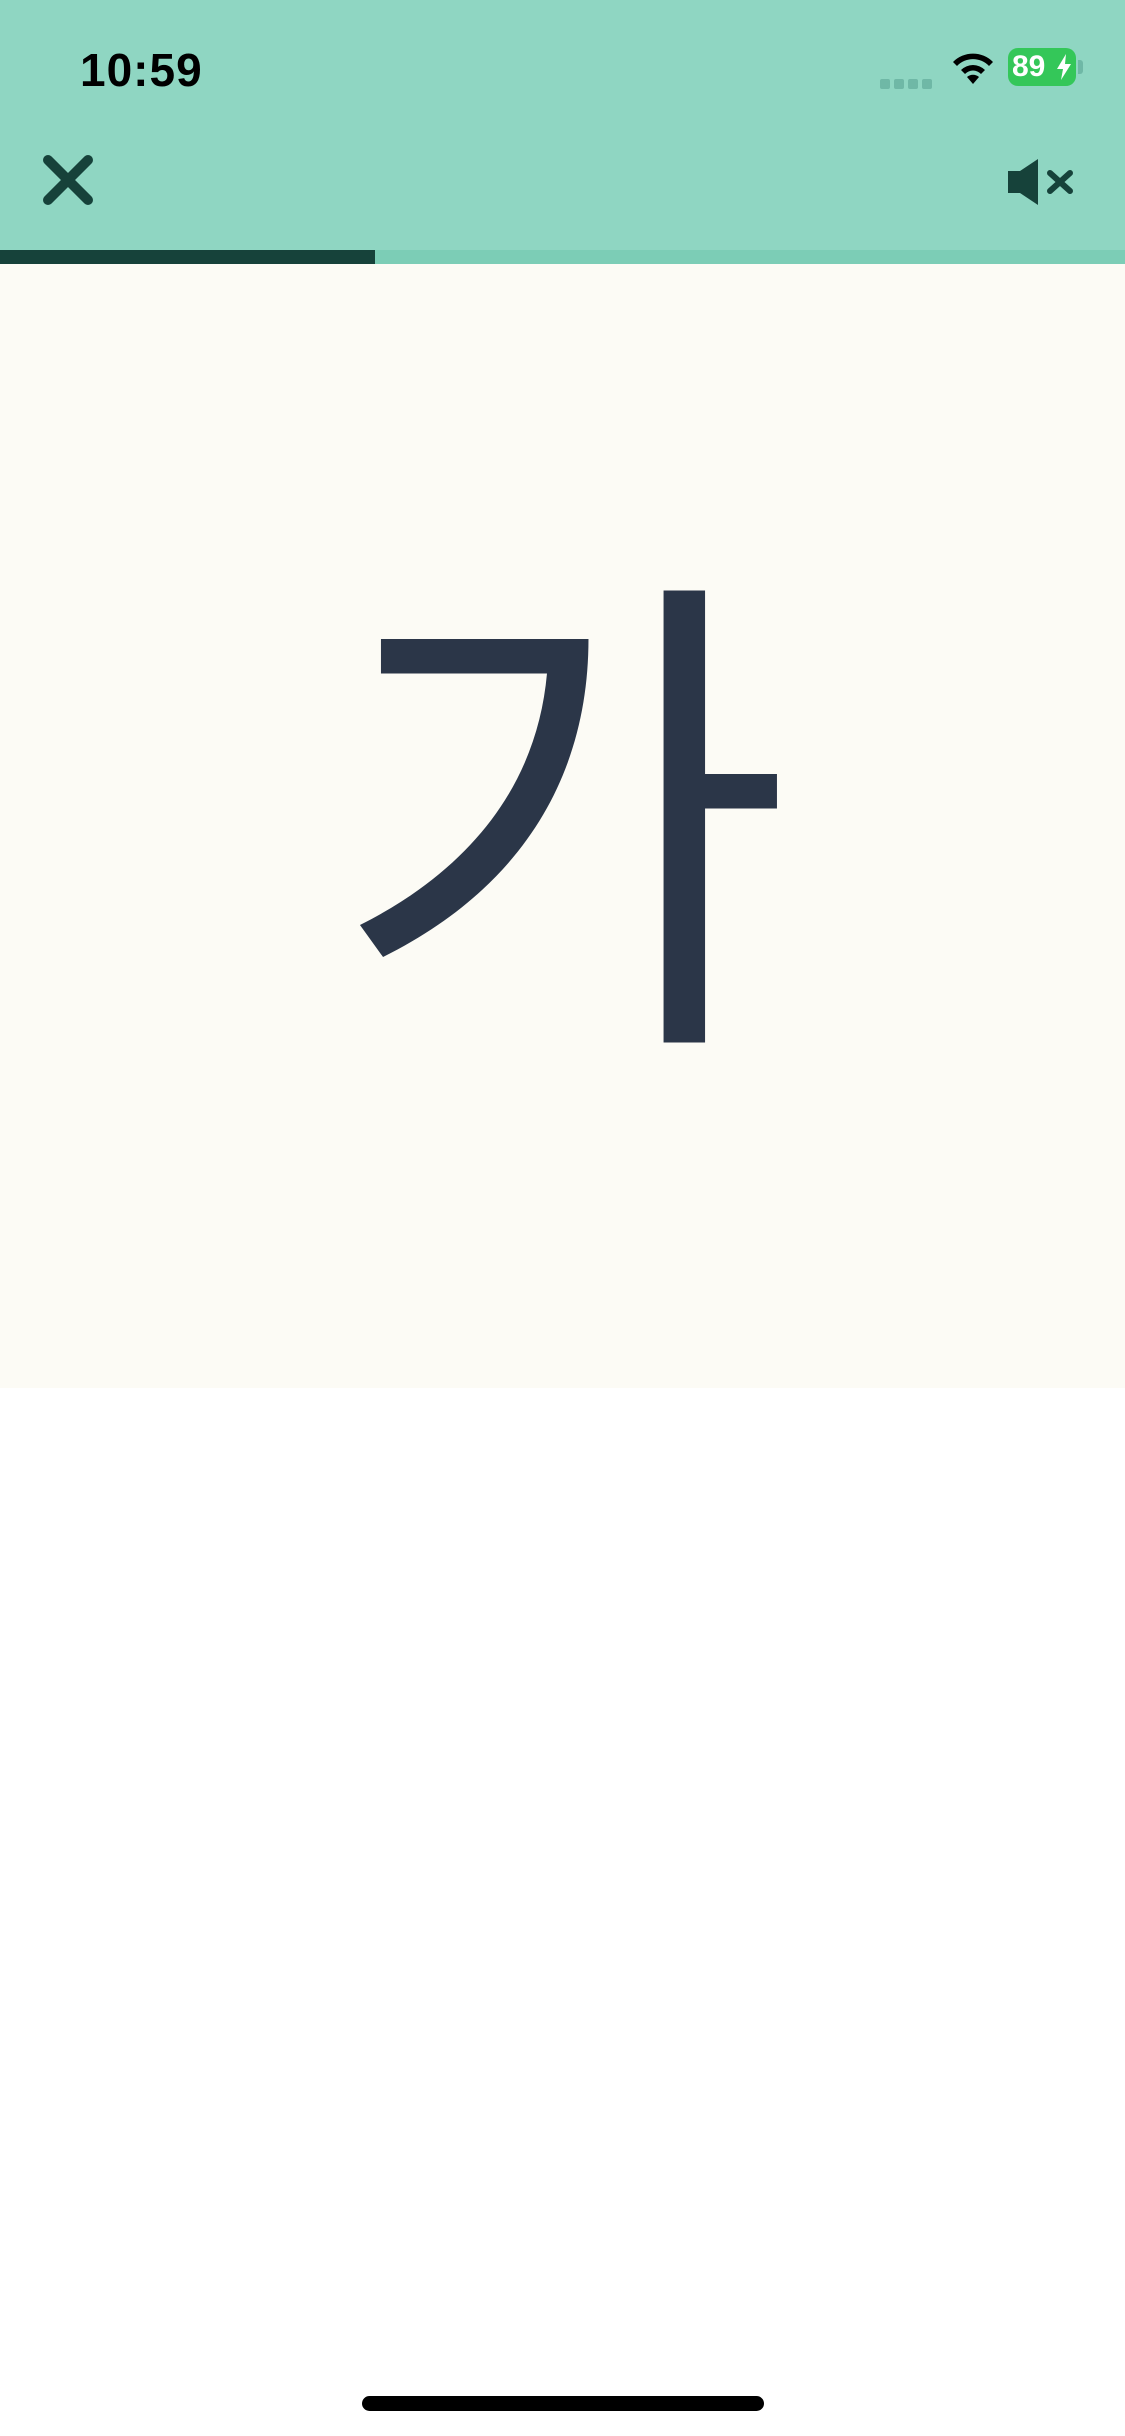 The height and width of the screenshot is (2436, 1125). Describe the element at coordinates (1080, 67) in the screenshot. I see `battery-cap` at that location.